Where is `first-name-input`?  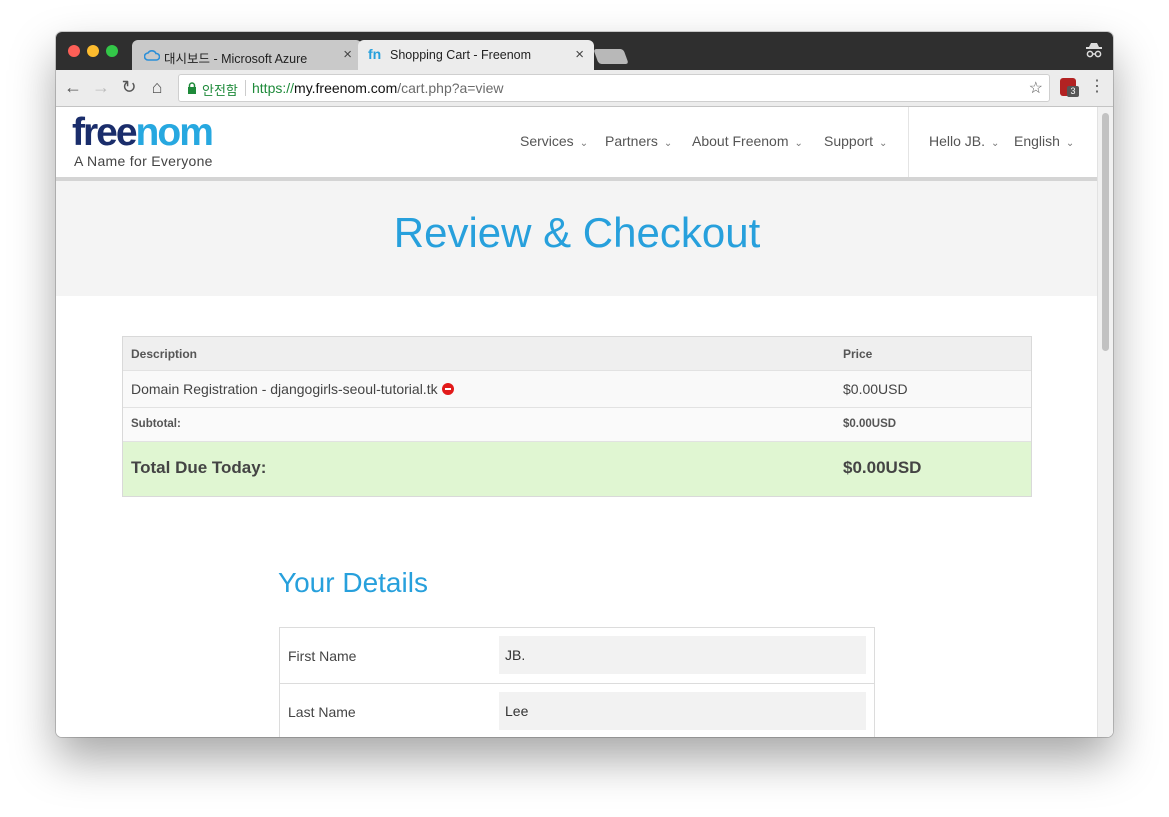
first-name-input is located at coordinates (682, 655).